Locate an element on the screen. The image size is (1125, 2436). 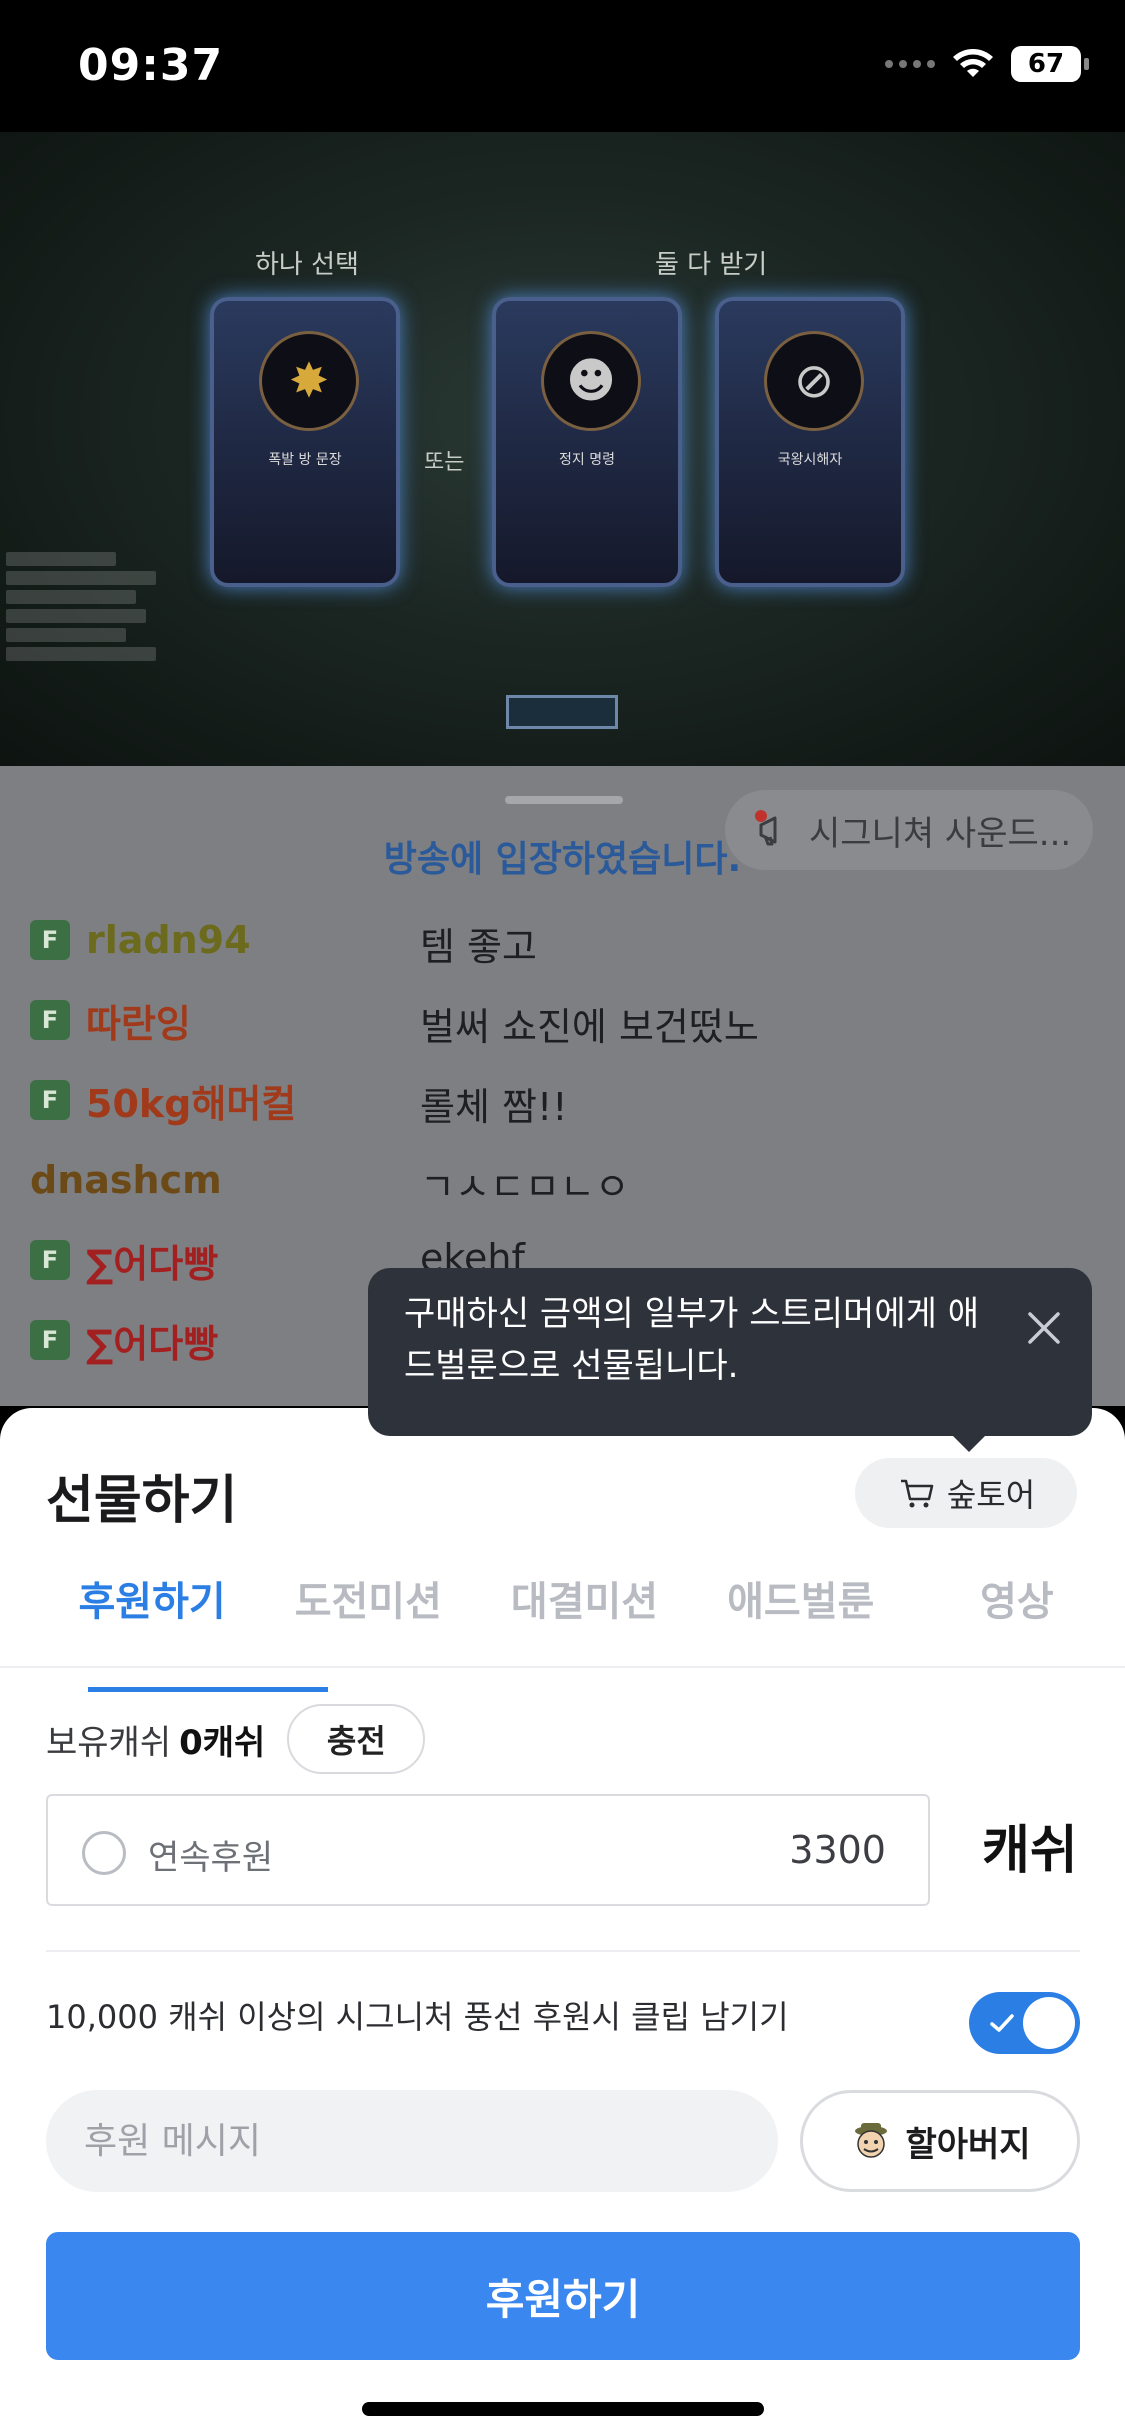
tooltip-arrow is located at coordinates (969, 1444).